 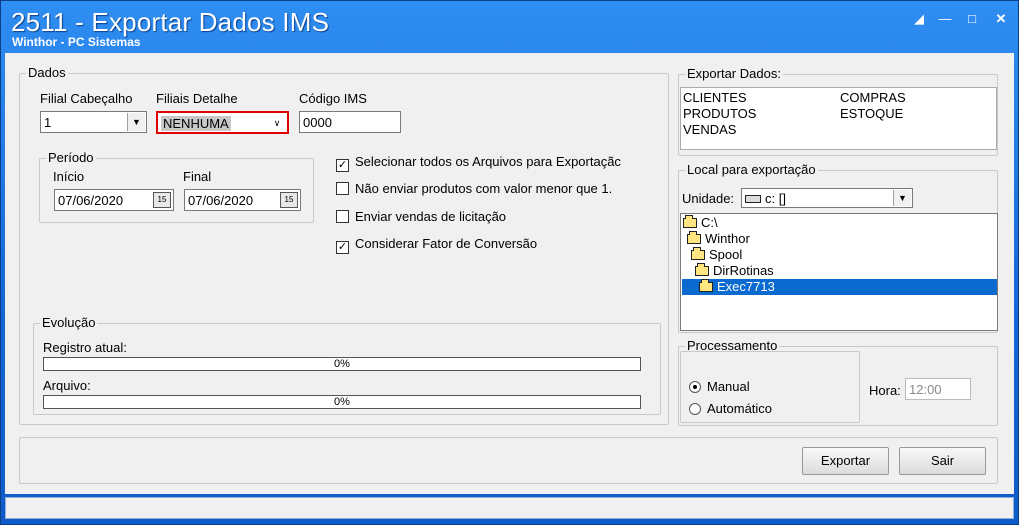 I want to click on codigo-ims-label: Código IMS, so click(x=333, y=98).